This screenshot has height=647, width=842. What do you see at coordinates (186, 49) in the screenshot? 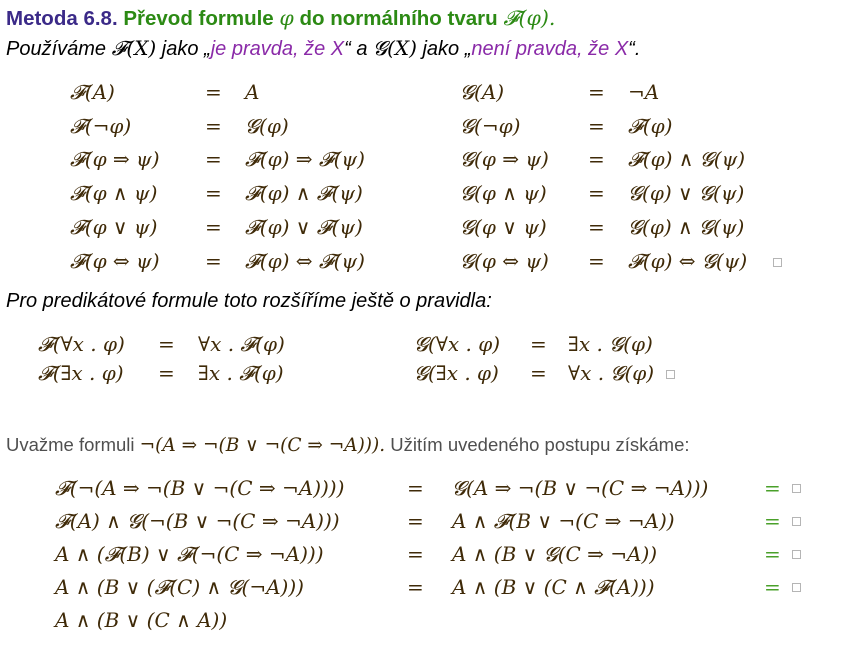
I see `intro-t2: jako „` at bounding box center [186, 49].